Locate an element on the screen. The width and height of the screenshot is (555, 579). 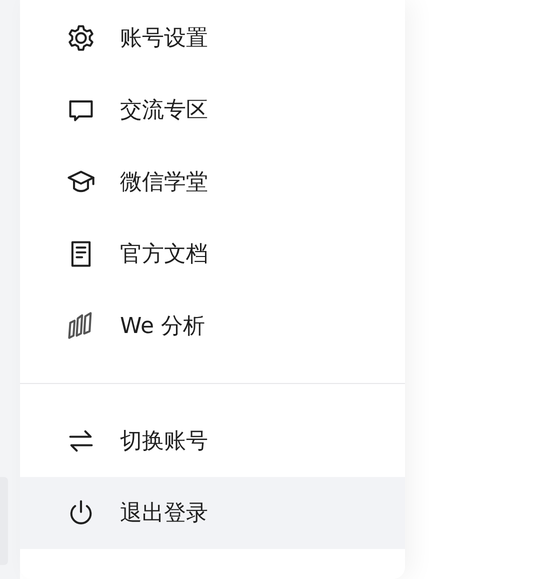
menu-item-label: 退出登录 is located at coordinates (164, 514).